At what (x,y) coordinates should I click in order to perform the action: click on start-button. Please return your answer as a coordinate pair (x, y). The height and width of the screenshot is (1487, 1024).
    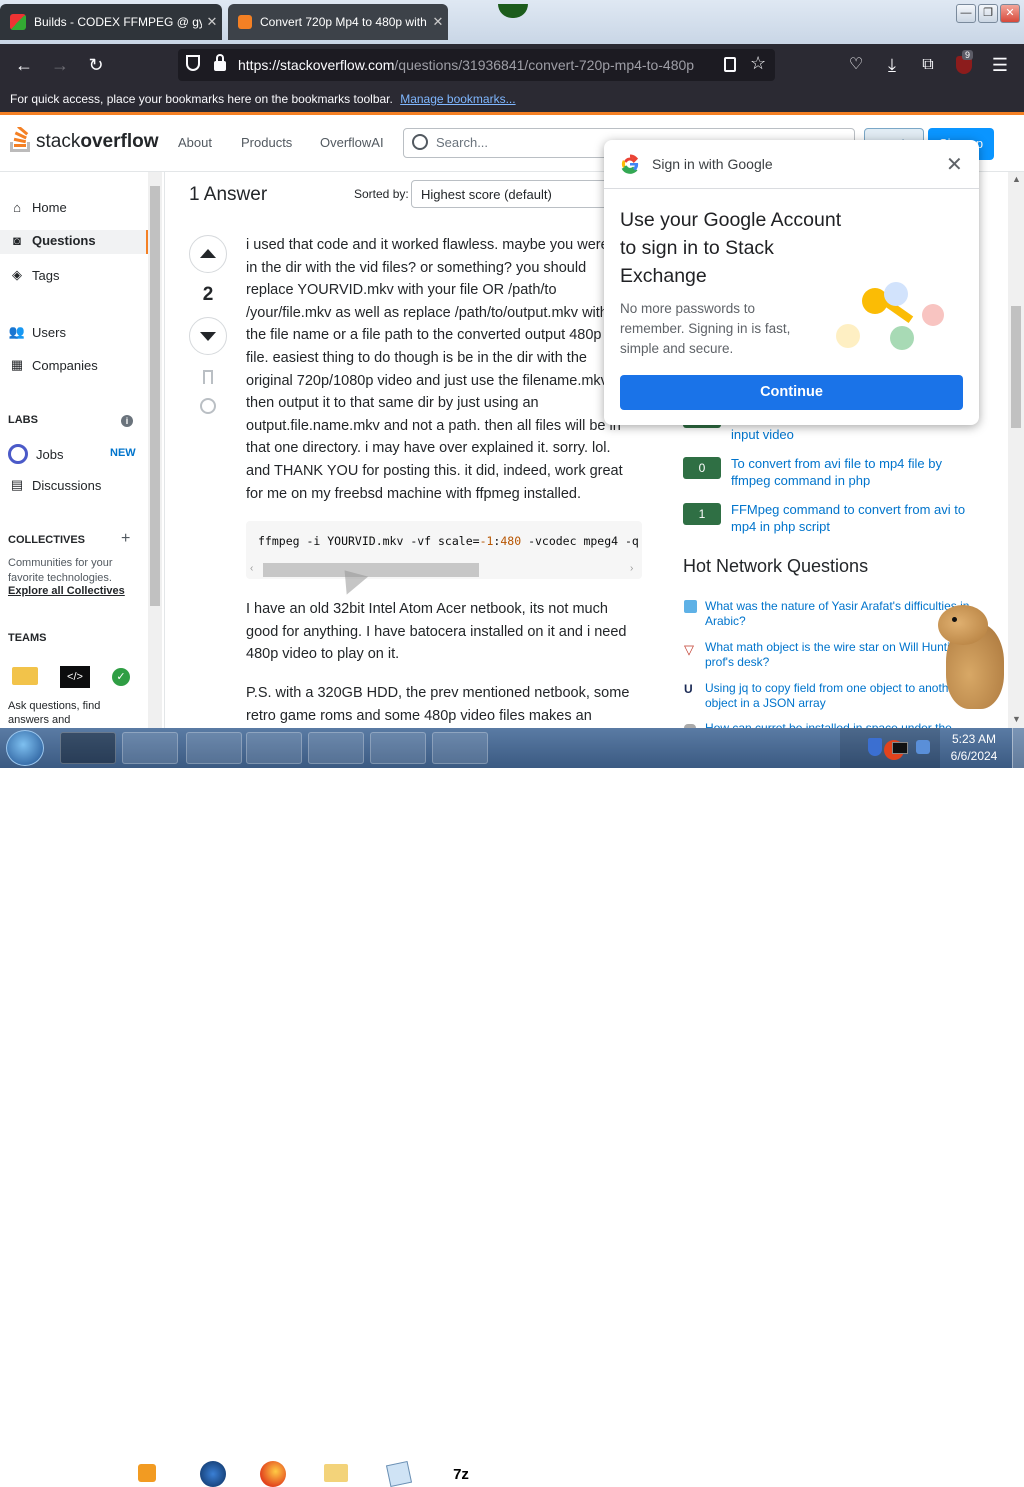
    Looking at the image, I should click on (25, 748).